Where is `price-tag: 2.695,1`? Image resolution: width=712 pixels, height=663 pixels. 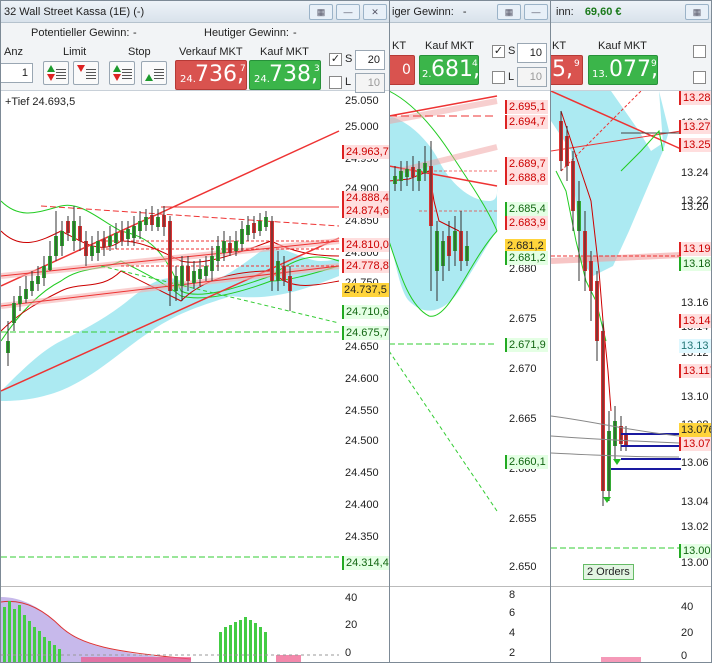
price-tag: 2.695,1 is located at coordinates (526, 107).